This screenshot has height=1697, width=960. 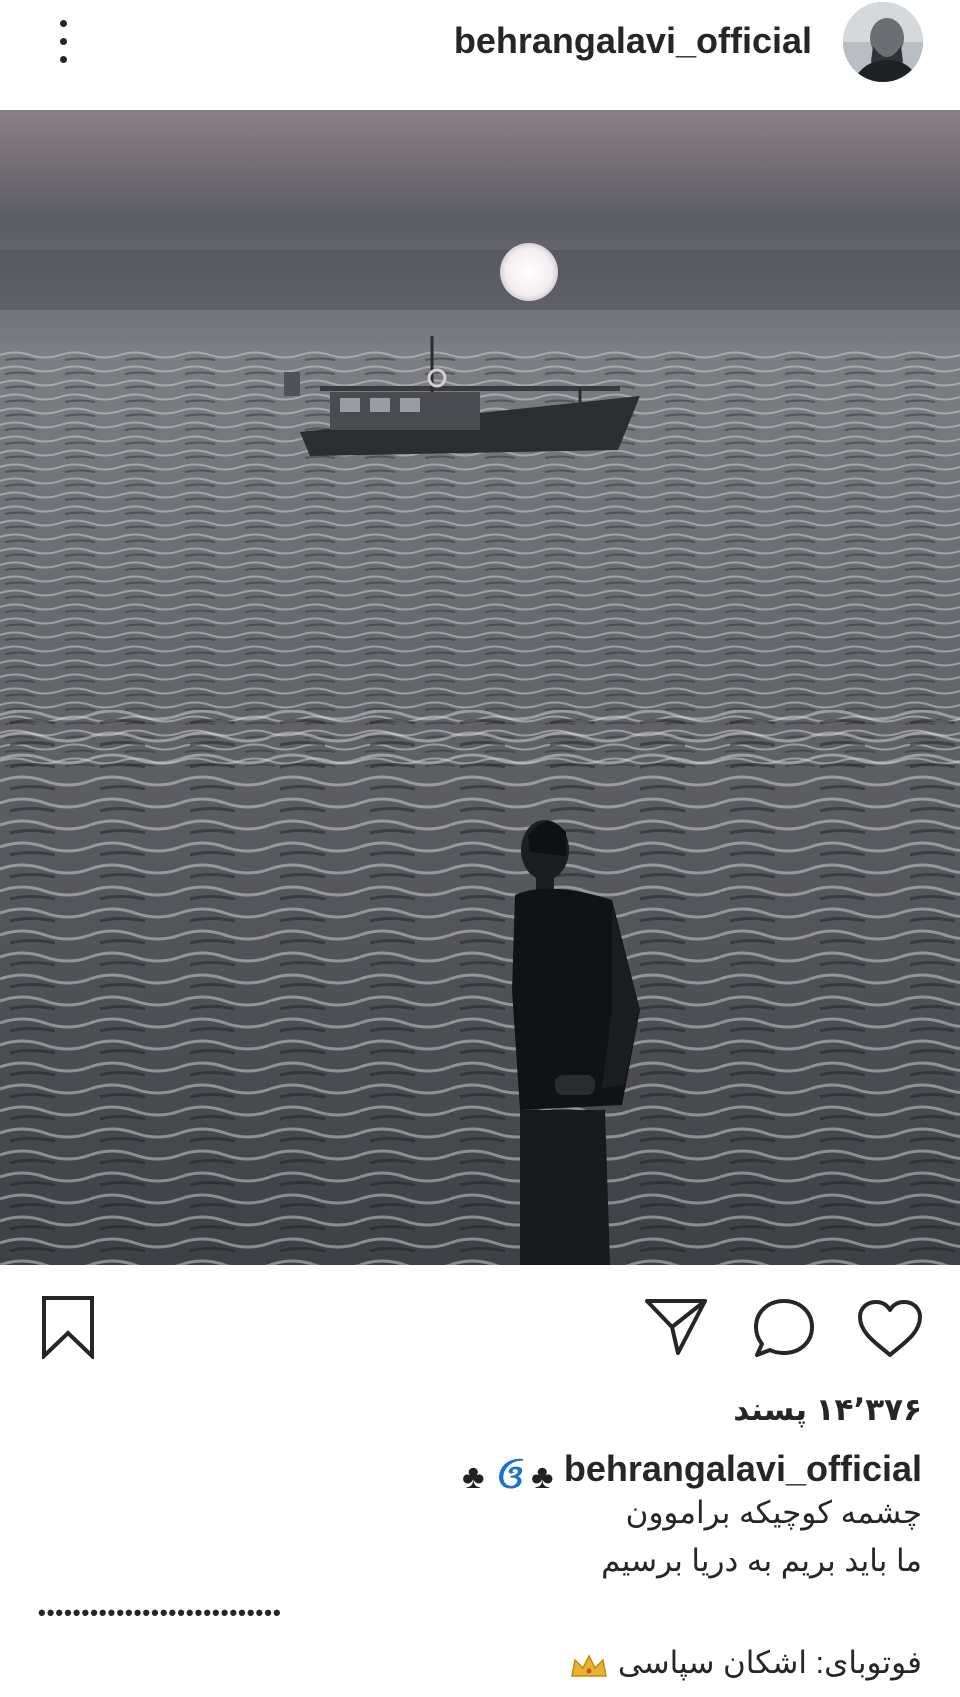 I want to click on caption-line: ما باید بریم به دریا برسیم, so click(x=761, y=1560).